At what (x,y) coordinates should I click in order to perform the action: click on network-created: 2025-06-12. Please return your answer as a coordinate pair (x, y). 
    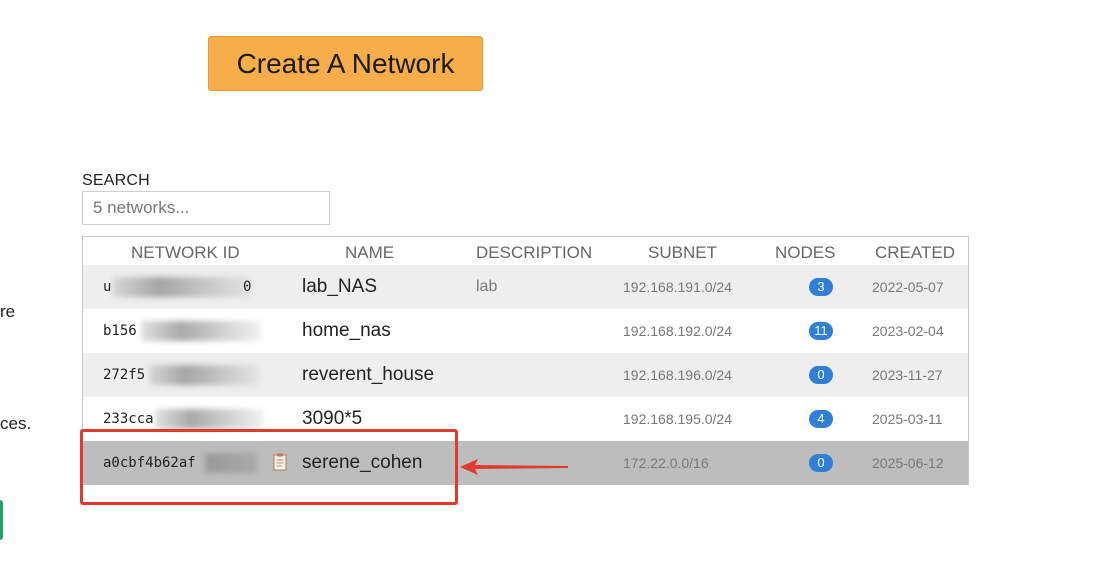
    Looking at the image, I should click on (908, 463).